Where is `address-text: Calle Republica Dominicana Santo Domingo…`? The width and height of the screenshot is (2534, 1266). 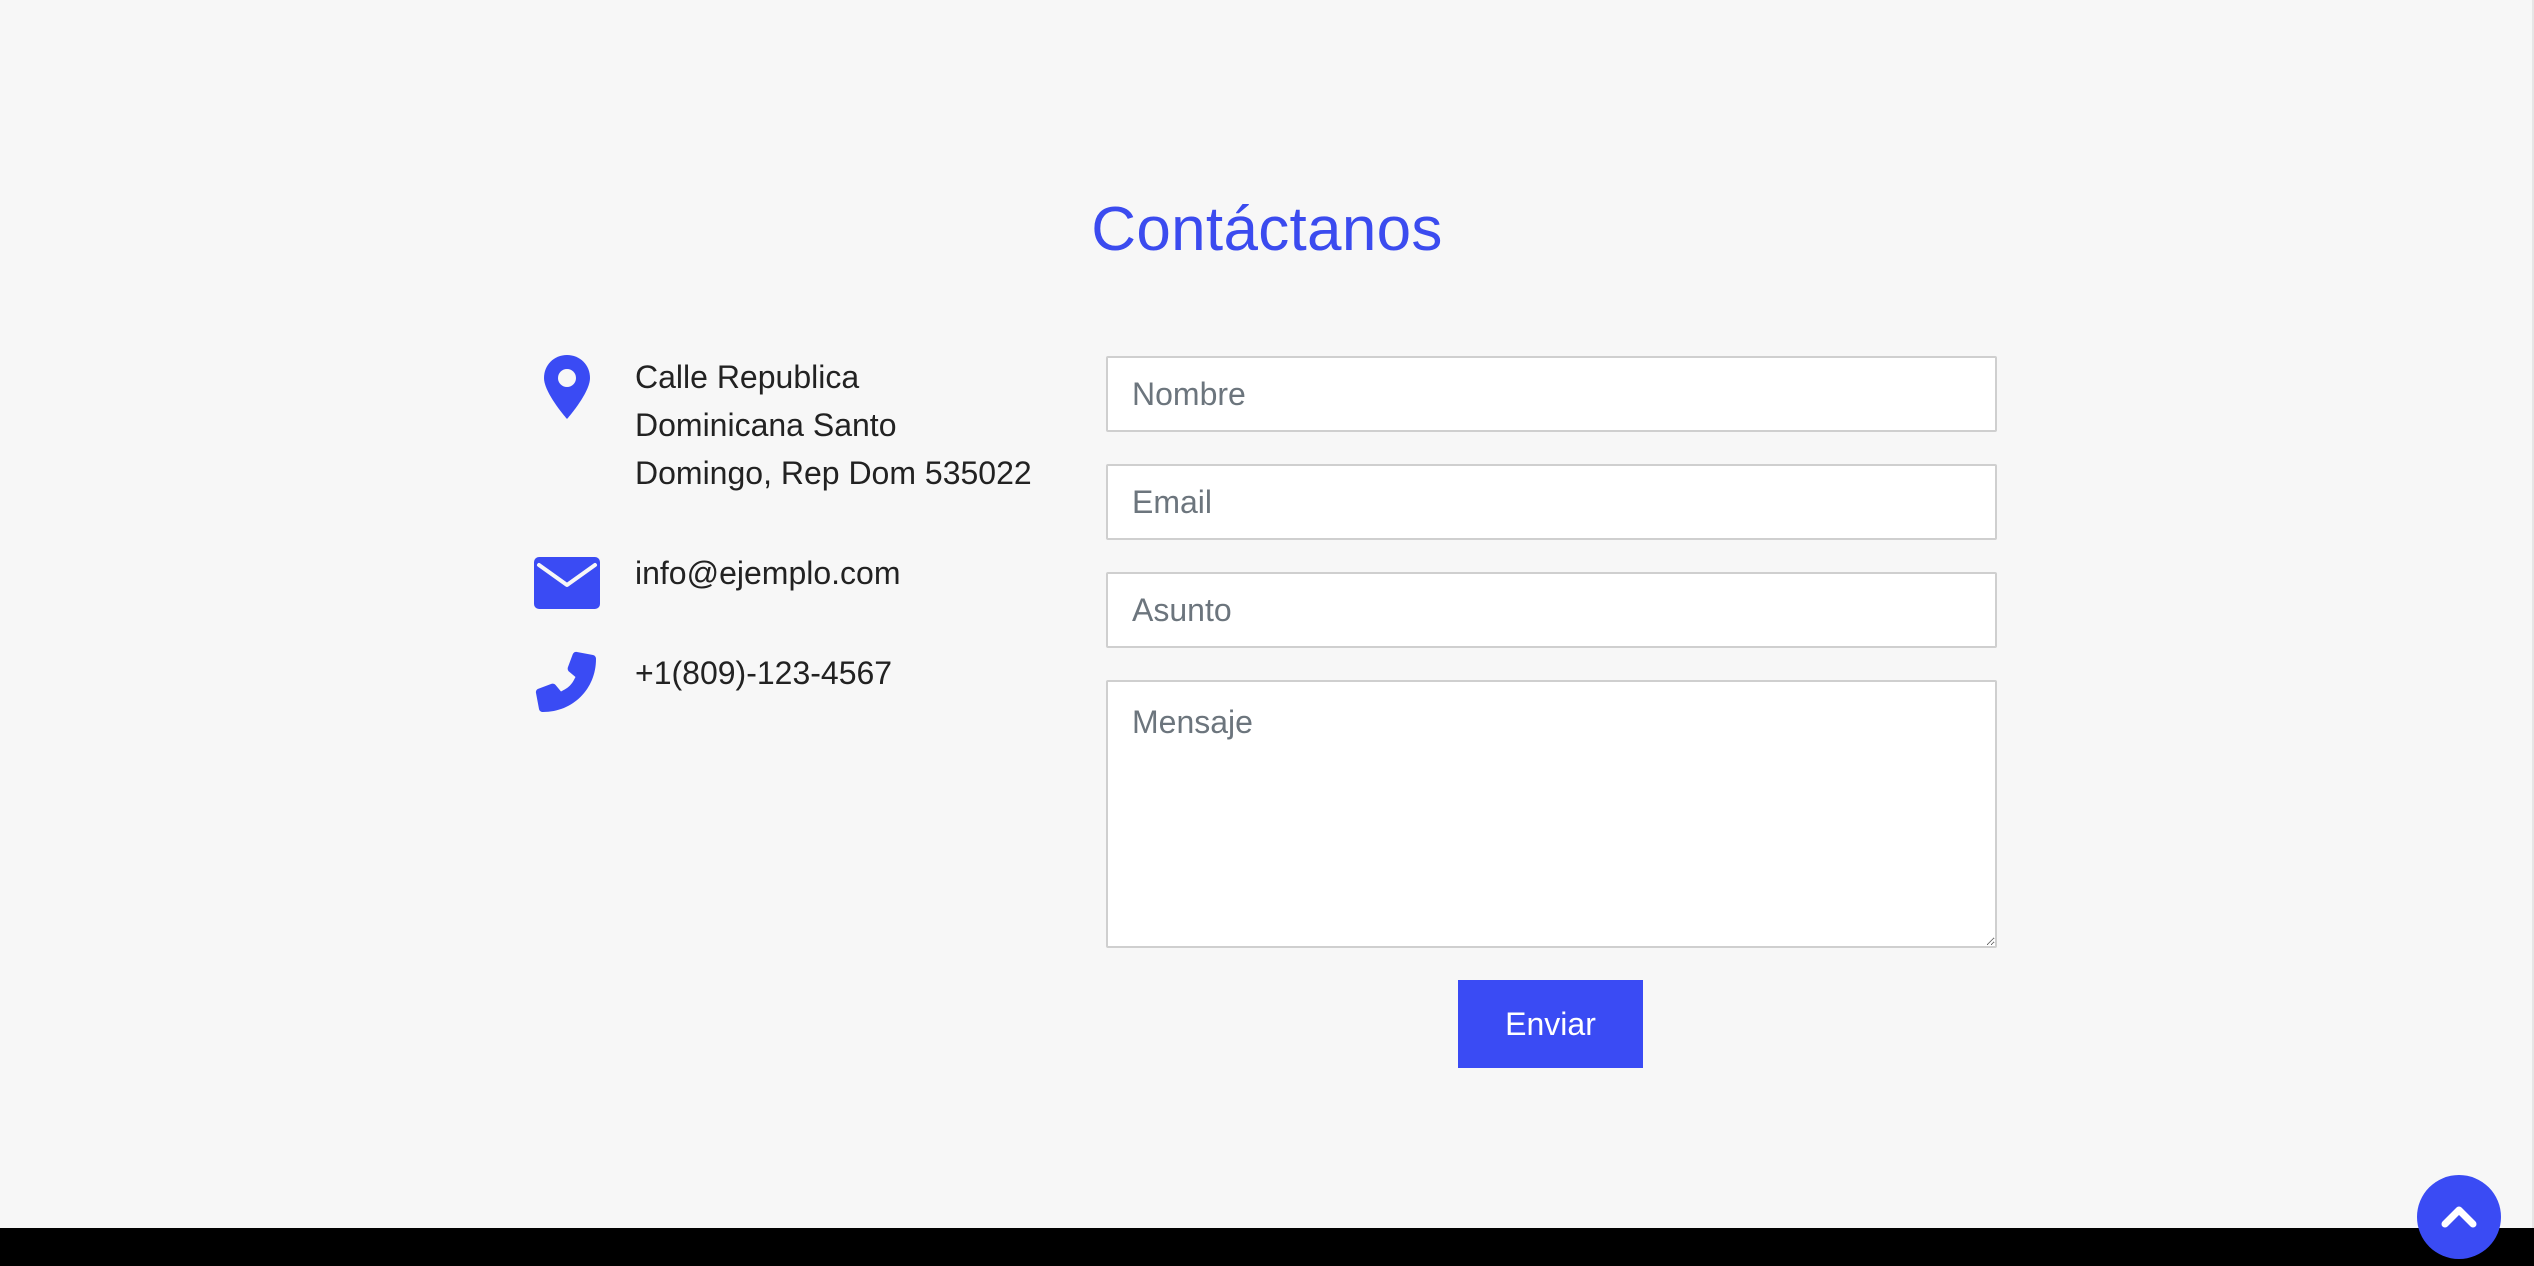 address-text: Calle Republica Dominicana Santo Domingo… is located at coordinates (833, 425).